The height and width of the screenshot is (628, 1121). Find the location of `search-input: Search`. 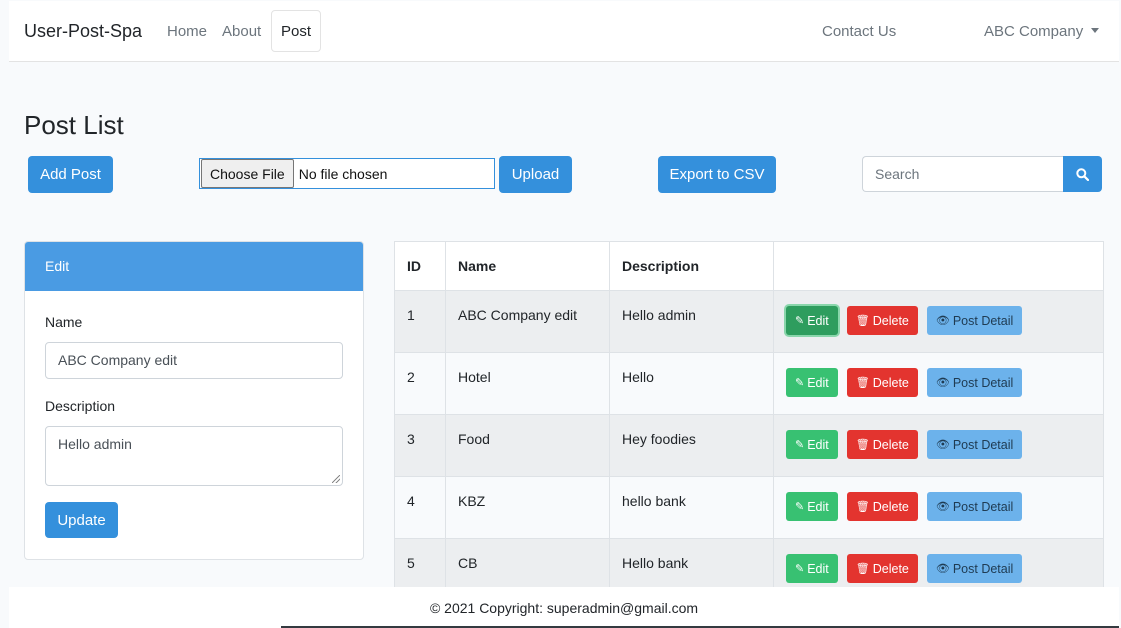

search-input: Search is located at coordinates (963, 174).